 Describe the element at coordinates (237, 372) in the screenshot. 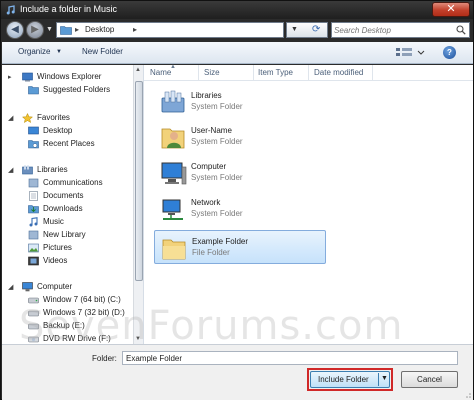

I see `dialog-footer: Folder: Include Folder ▼ Cancel` at that location.